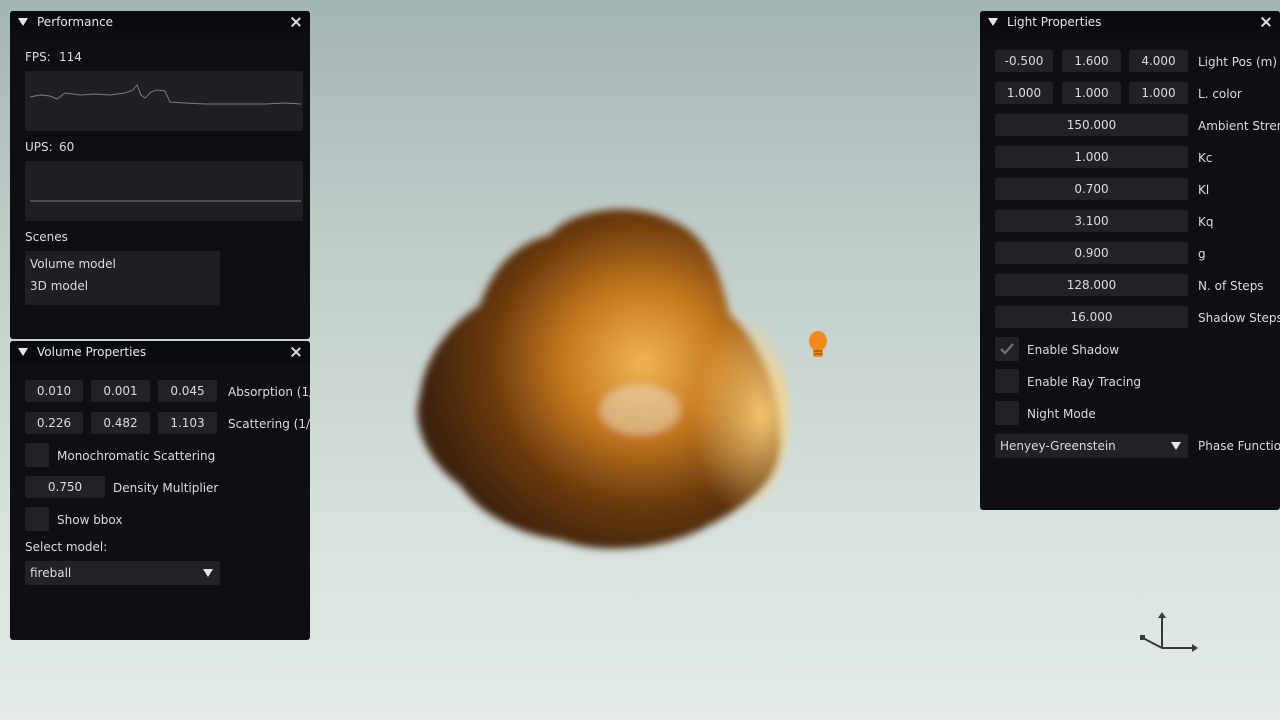  What do you see at coordinates (1091, 157) in the screenshot?
I see `kc-field: 1.000` at bounding box center [1091, 157].